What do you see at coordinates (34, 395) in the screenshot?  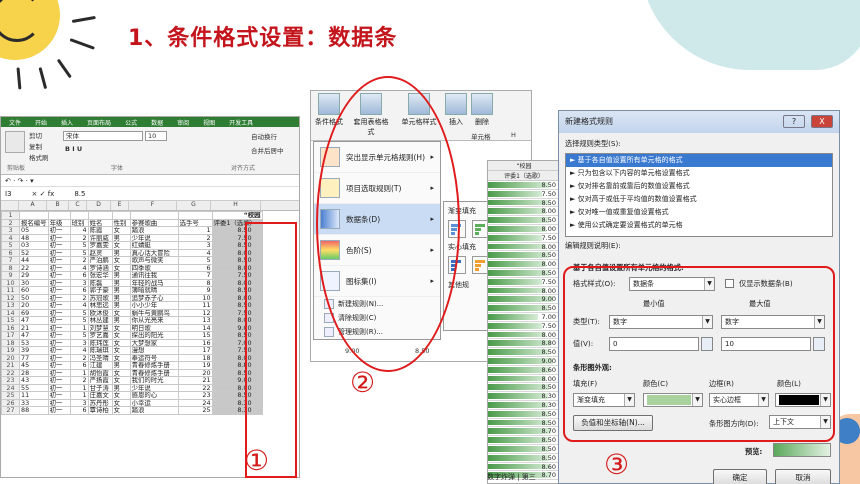 I see `table-cell: 11` at bounding box center [34, 395].